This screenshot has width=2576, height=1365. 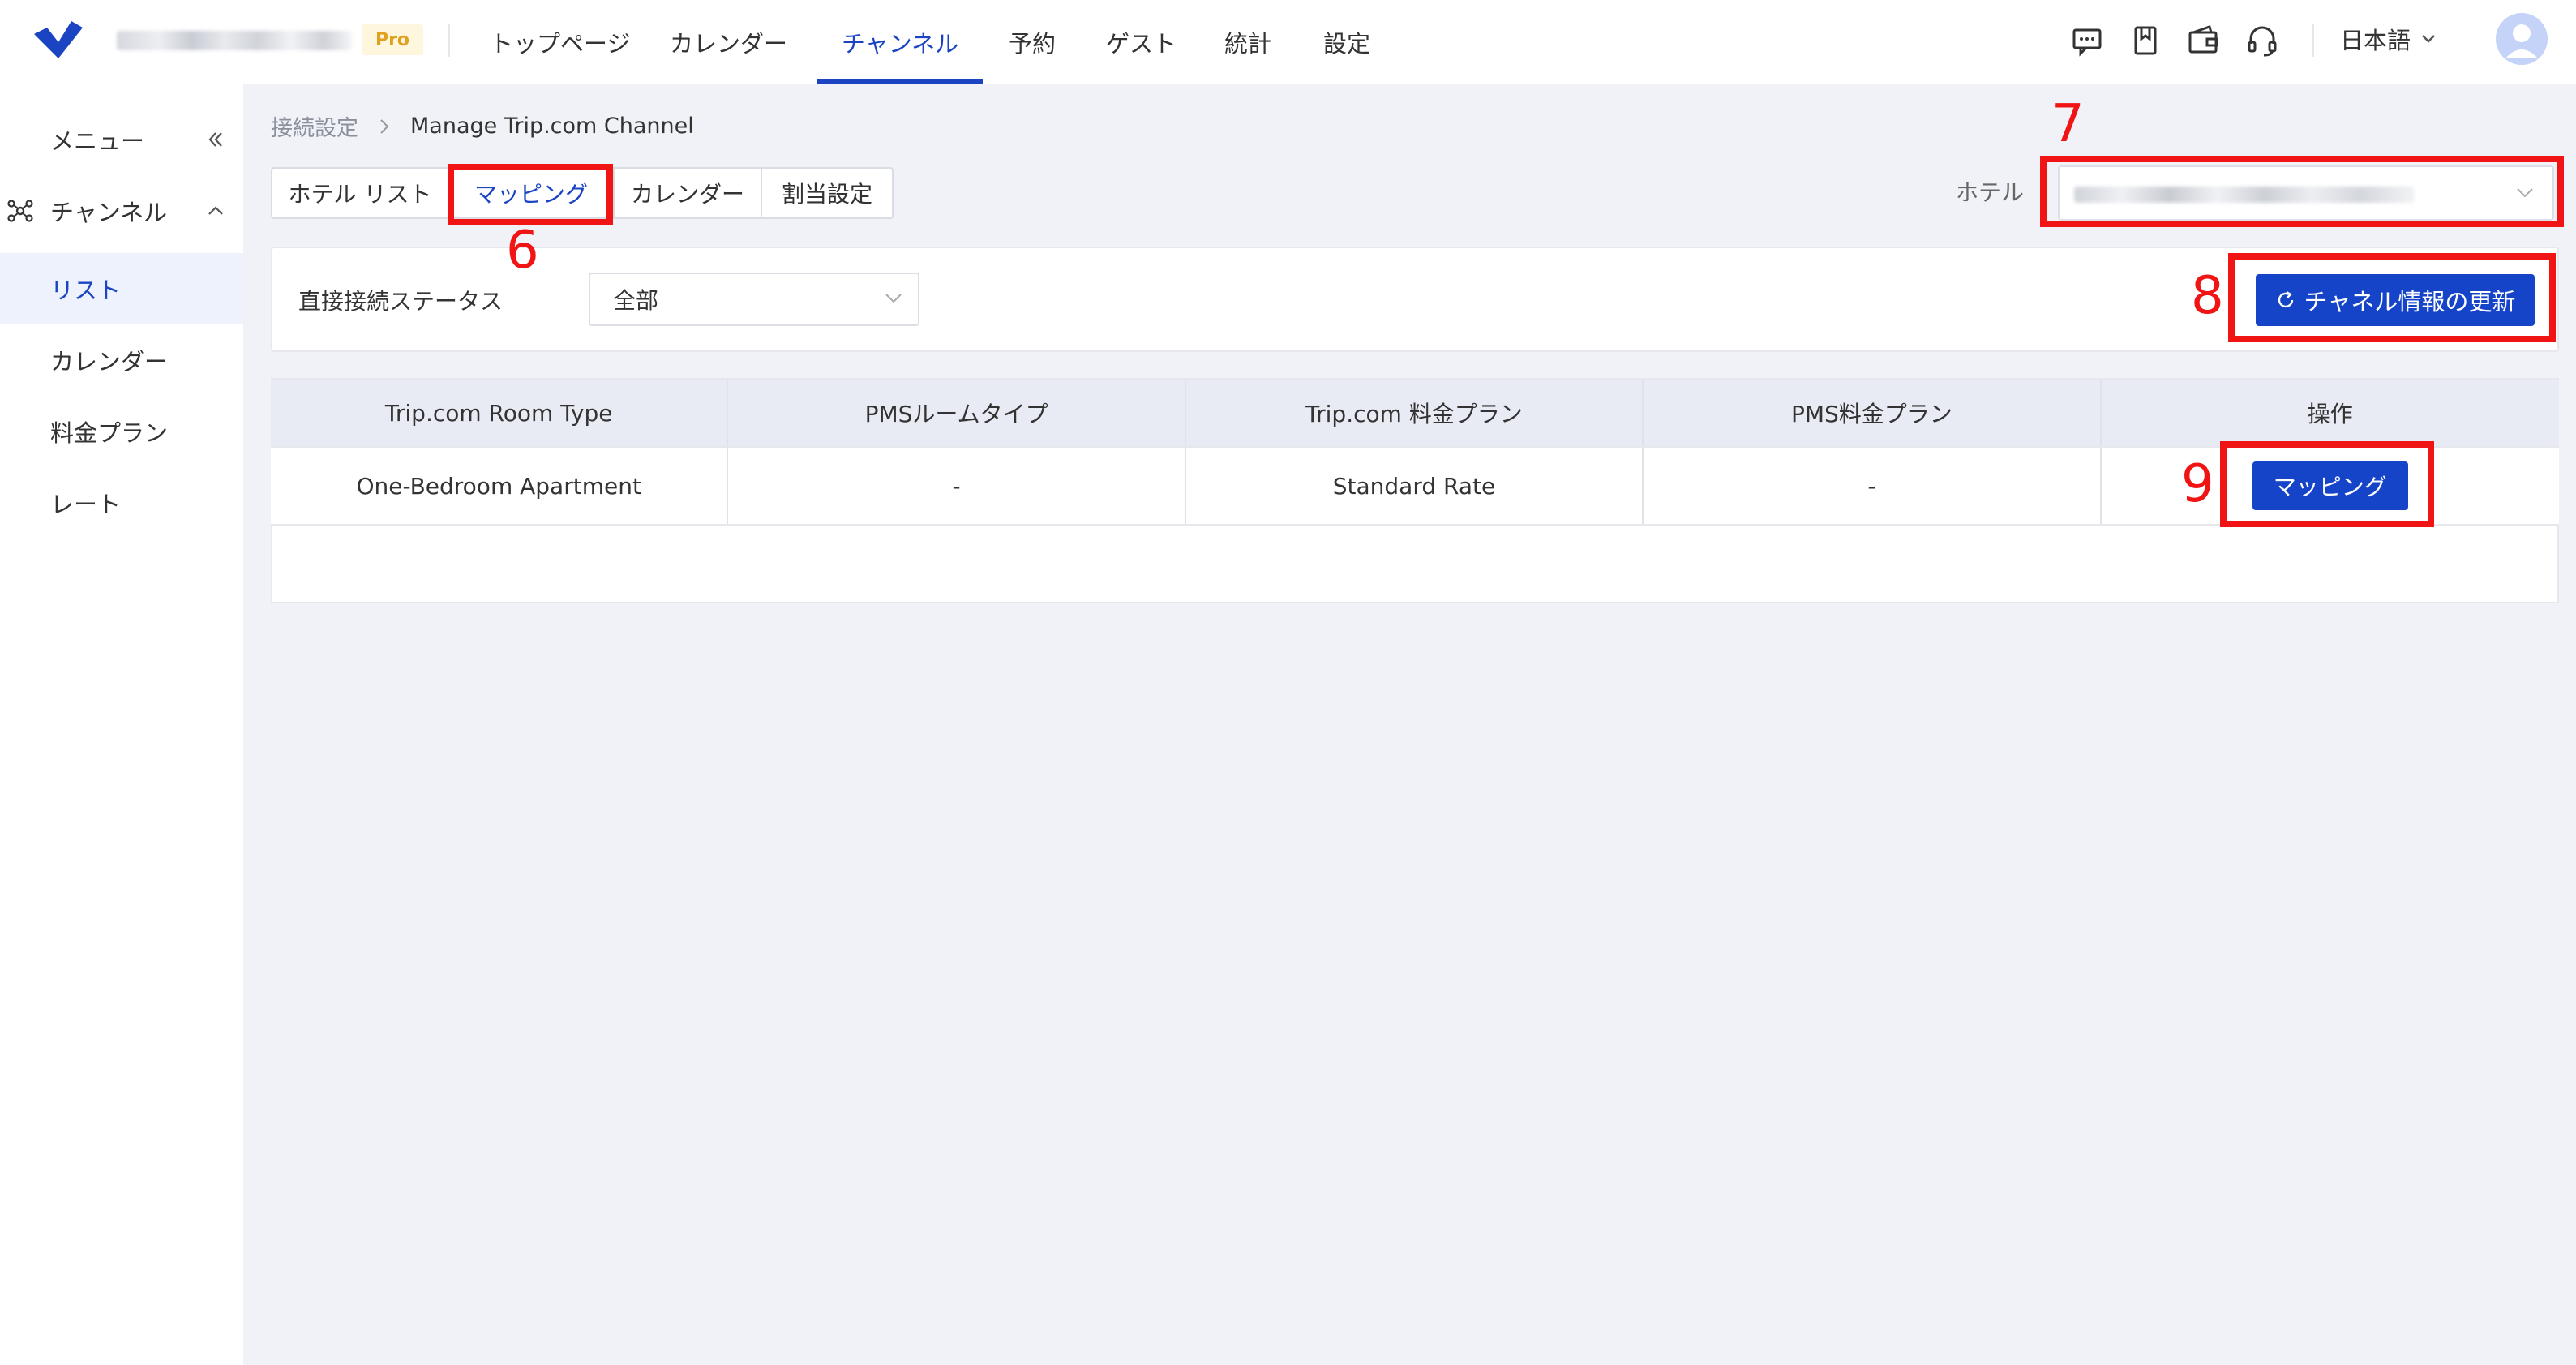 I want to click on cell-trip-rate-plan: Standard Rate, so click(x=1415, y=486).